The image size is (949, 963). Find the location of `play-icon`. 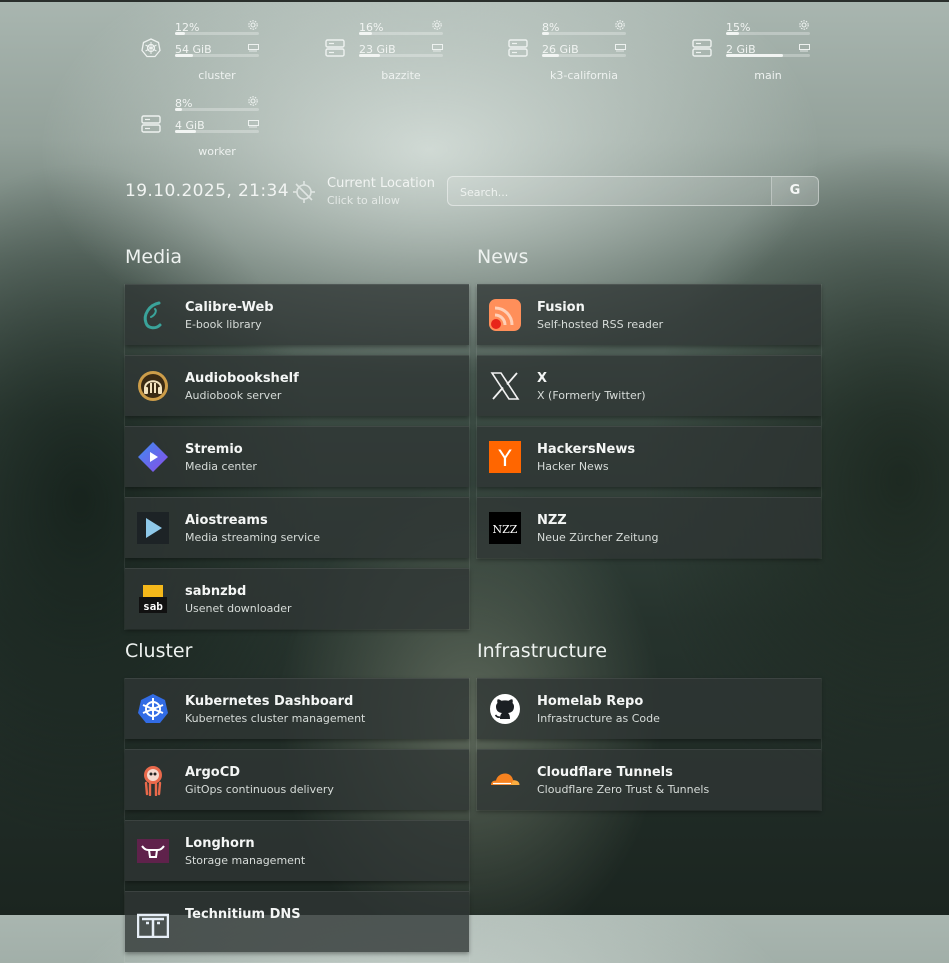

play-icon is located at coordinates (153, 528).